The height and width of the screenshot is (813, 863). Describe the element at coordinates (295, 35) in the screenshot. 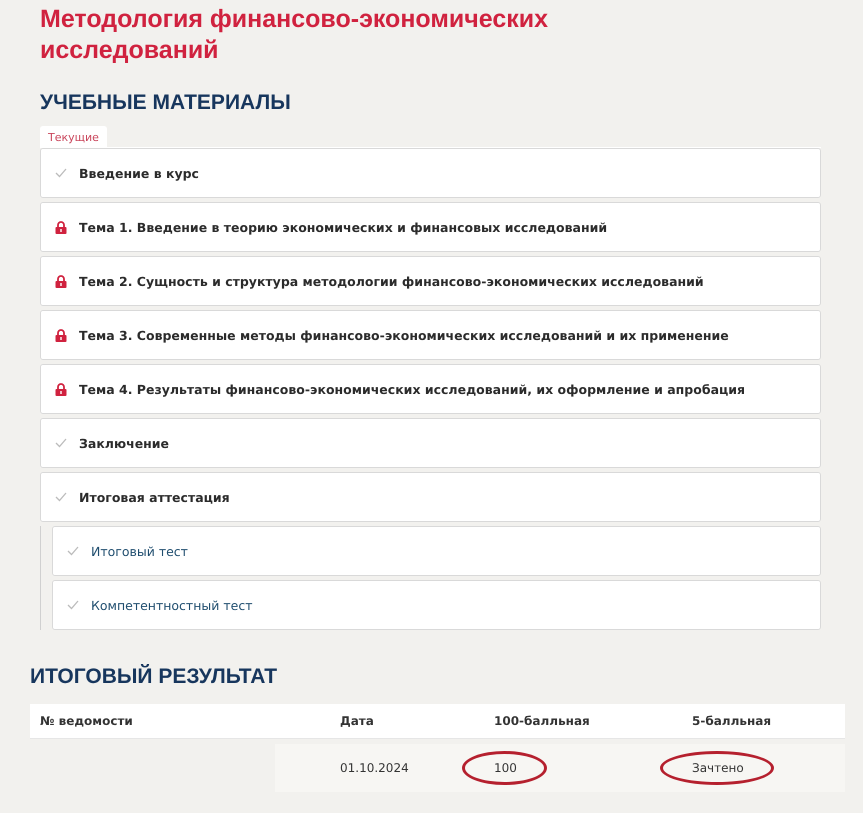

I see `course-title: Методология финансово-экономических исследований` at that location.